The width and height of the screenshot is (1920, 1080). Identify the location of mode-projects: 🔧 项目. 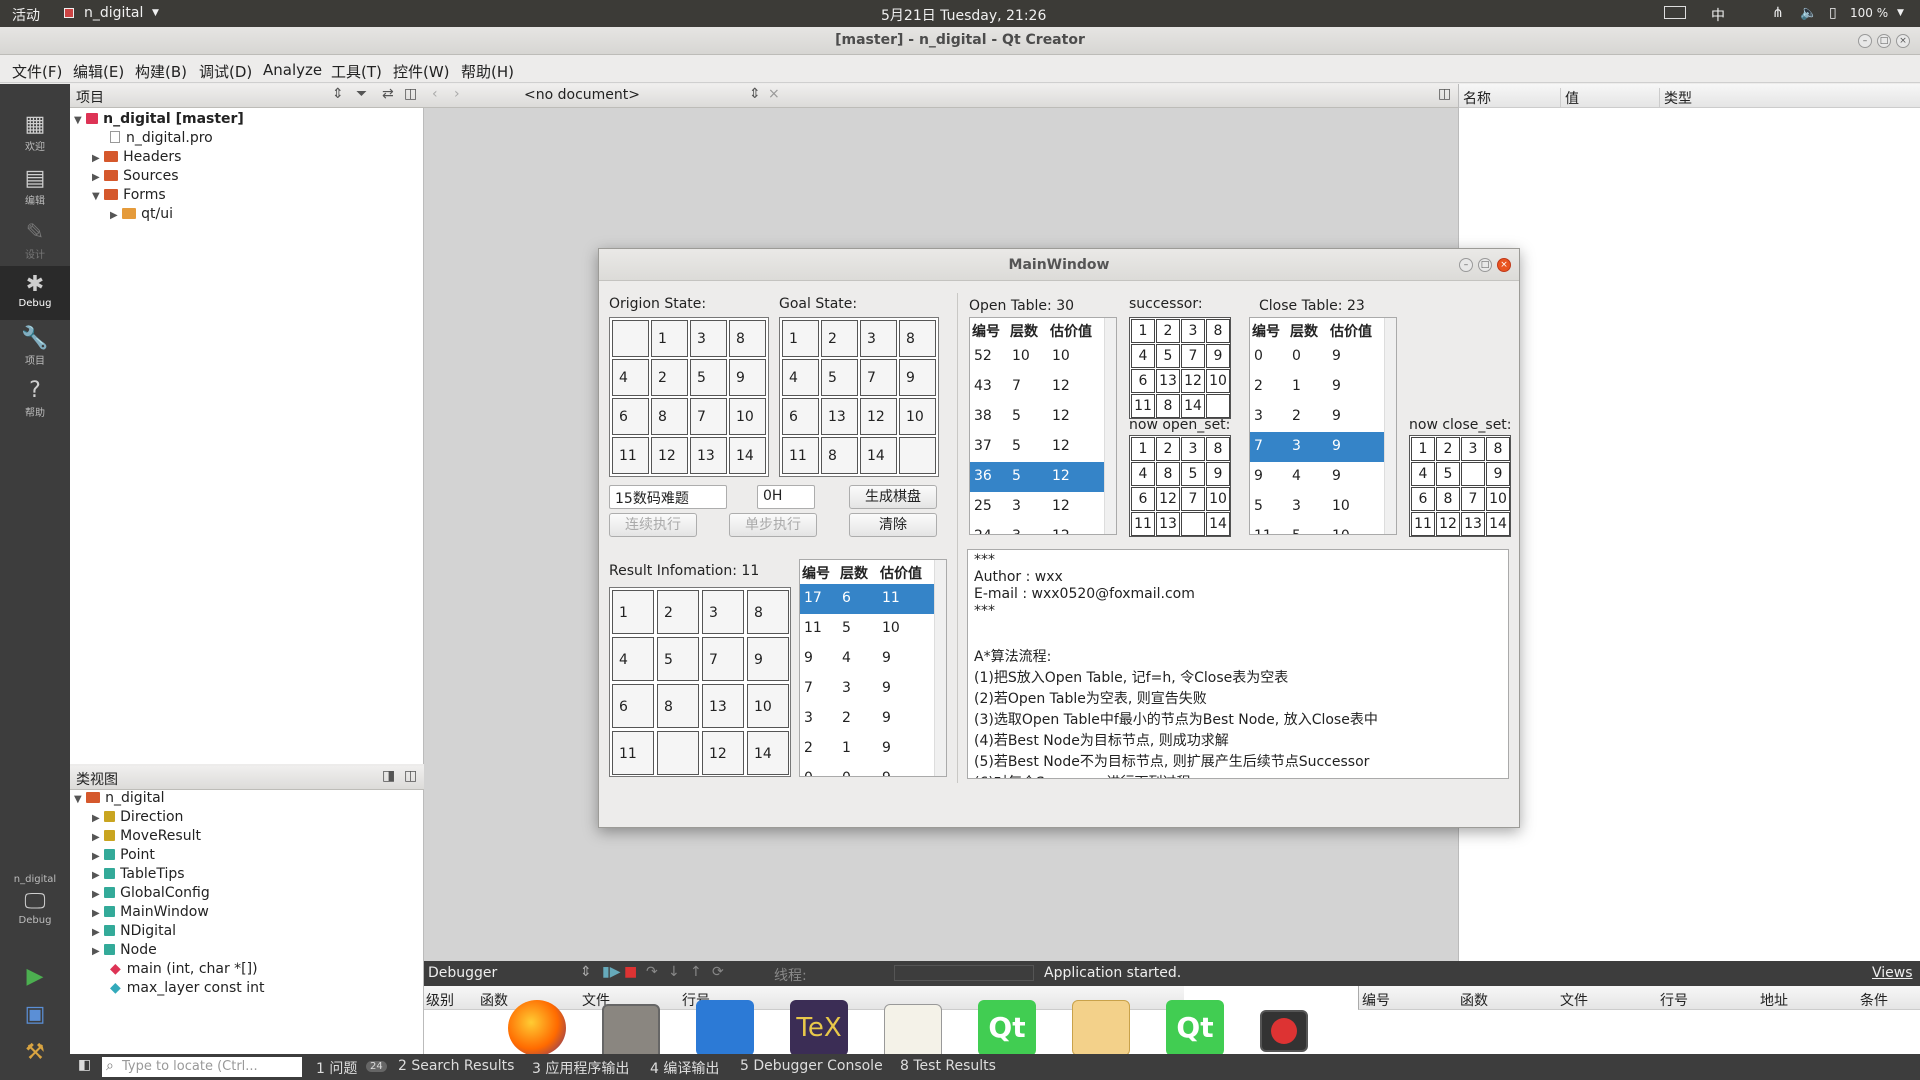
(35, 346).